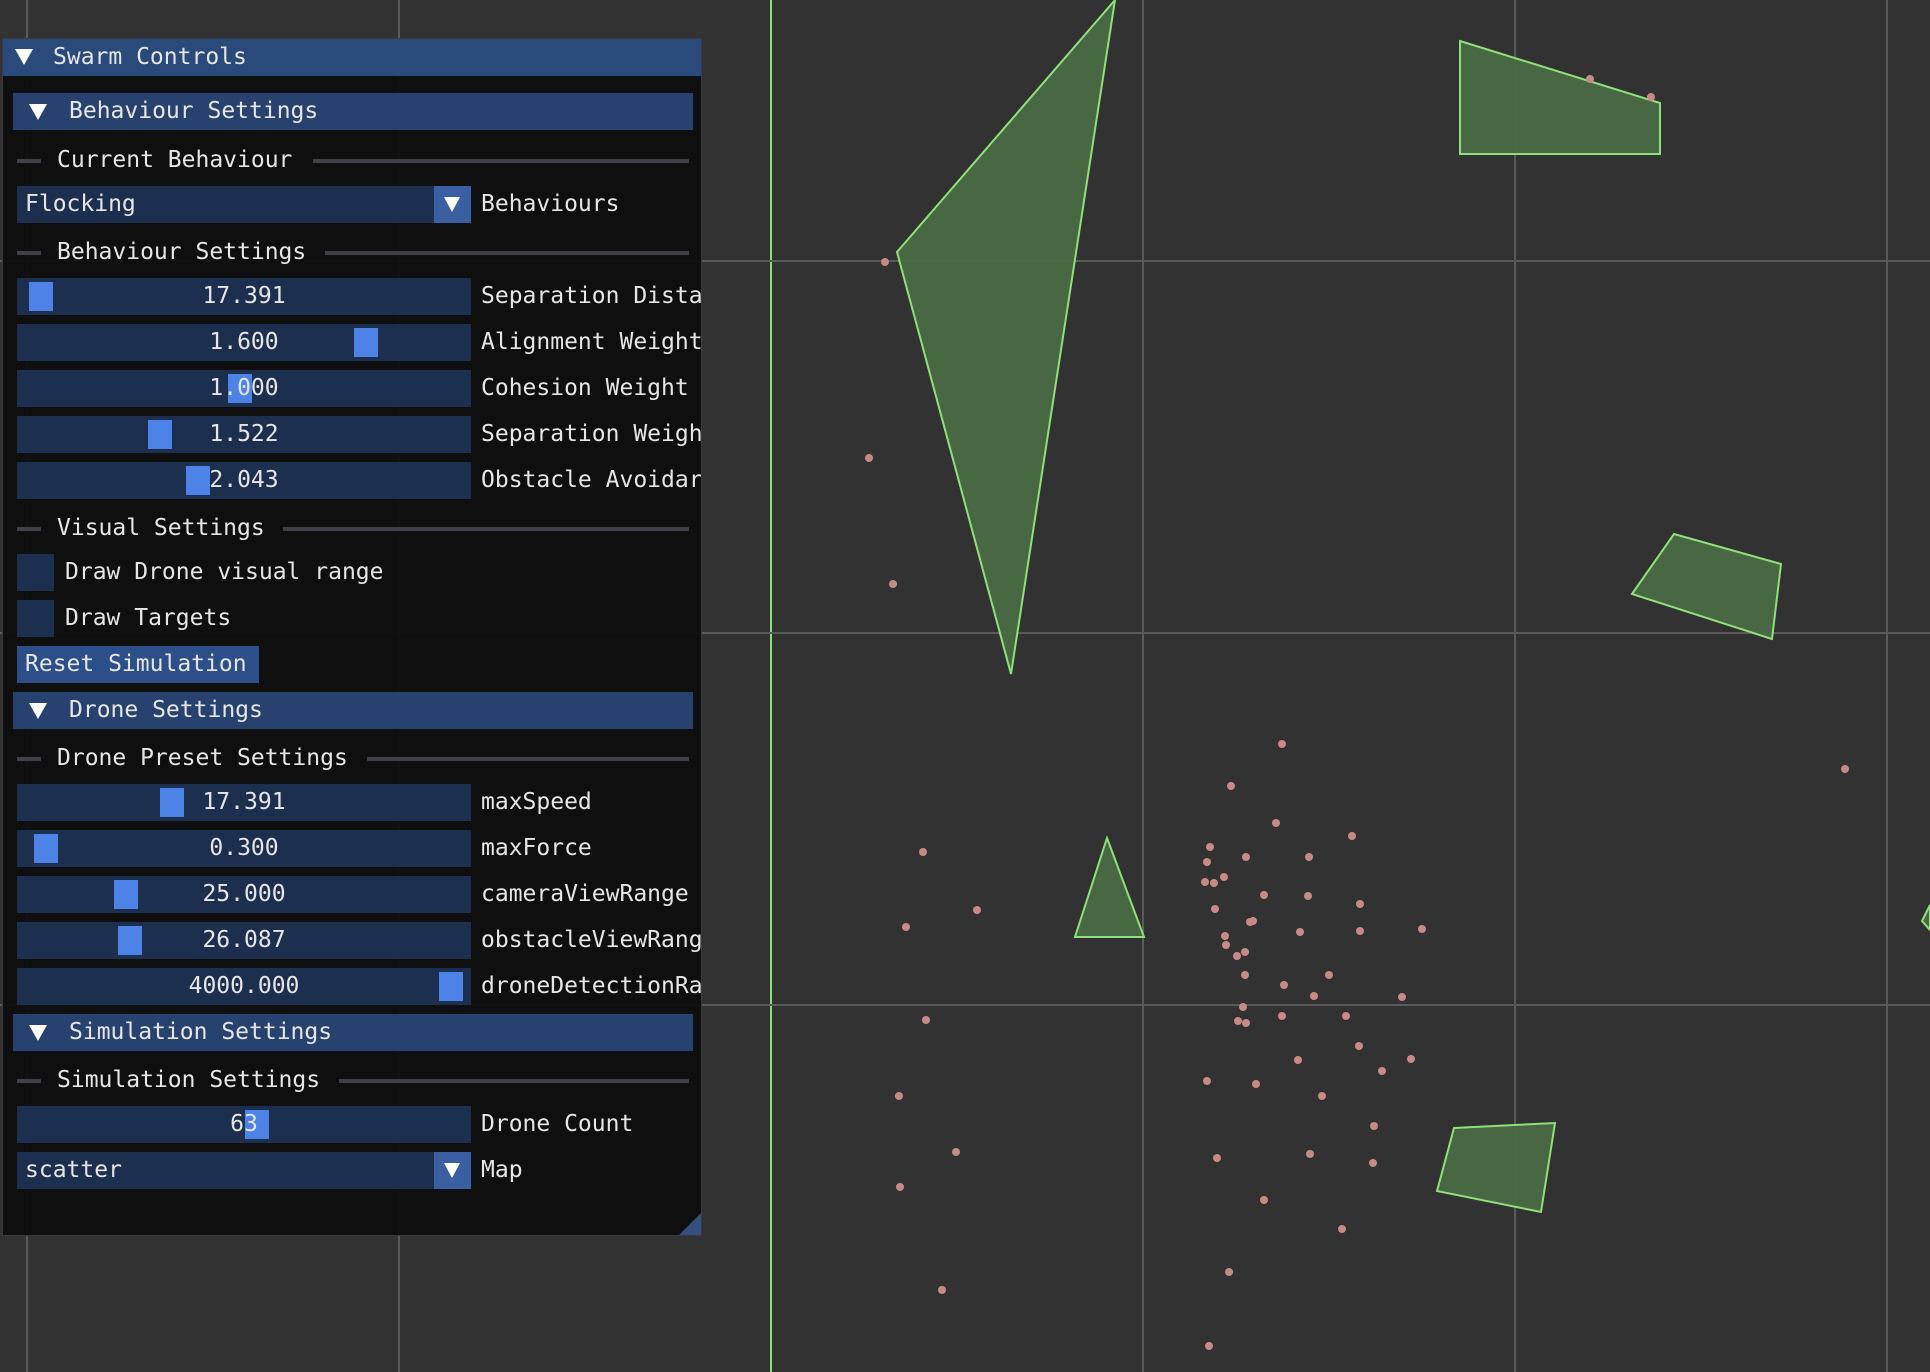  Describe the element at coordinates (352, 57) in the screenshot. I see `window-titlebar: Swarm Controls` at that location.